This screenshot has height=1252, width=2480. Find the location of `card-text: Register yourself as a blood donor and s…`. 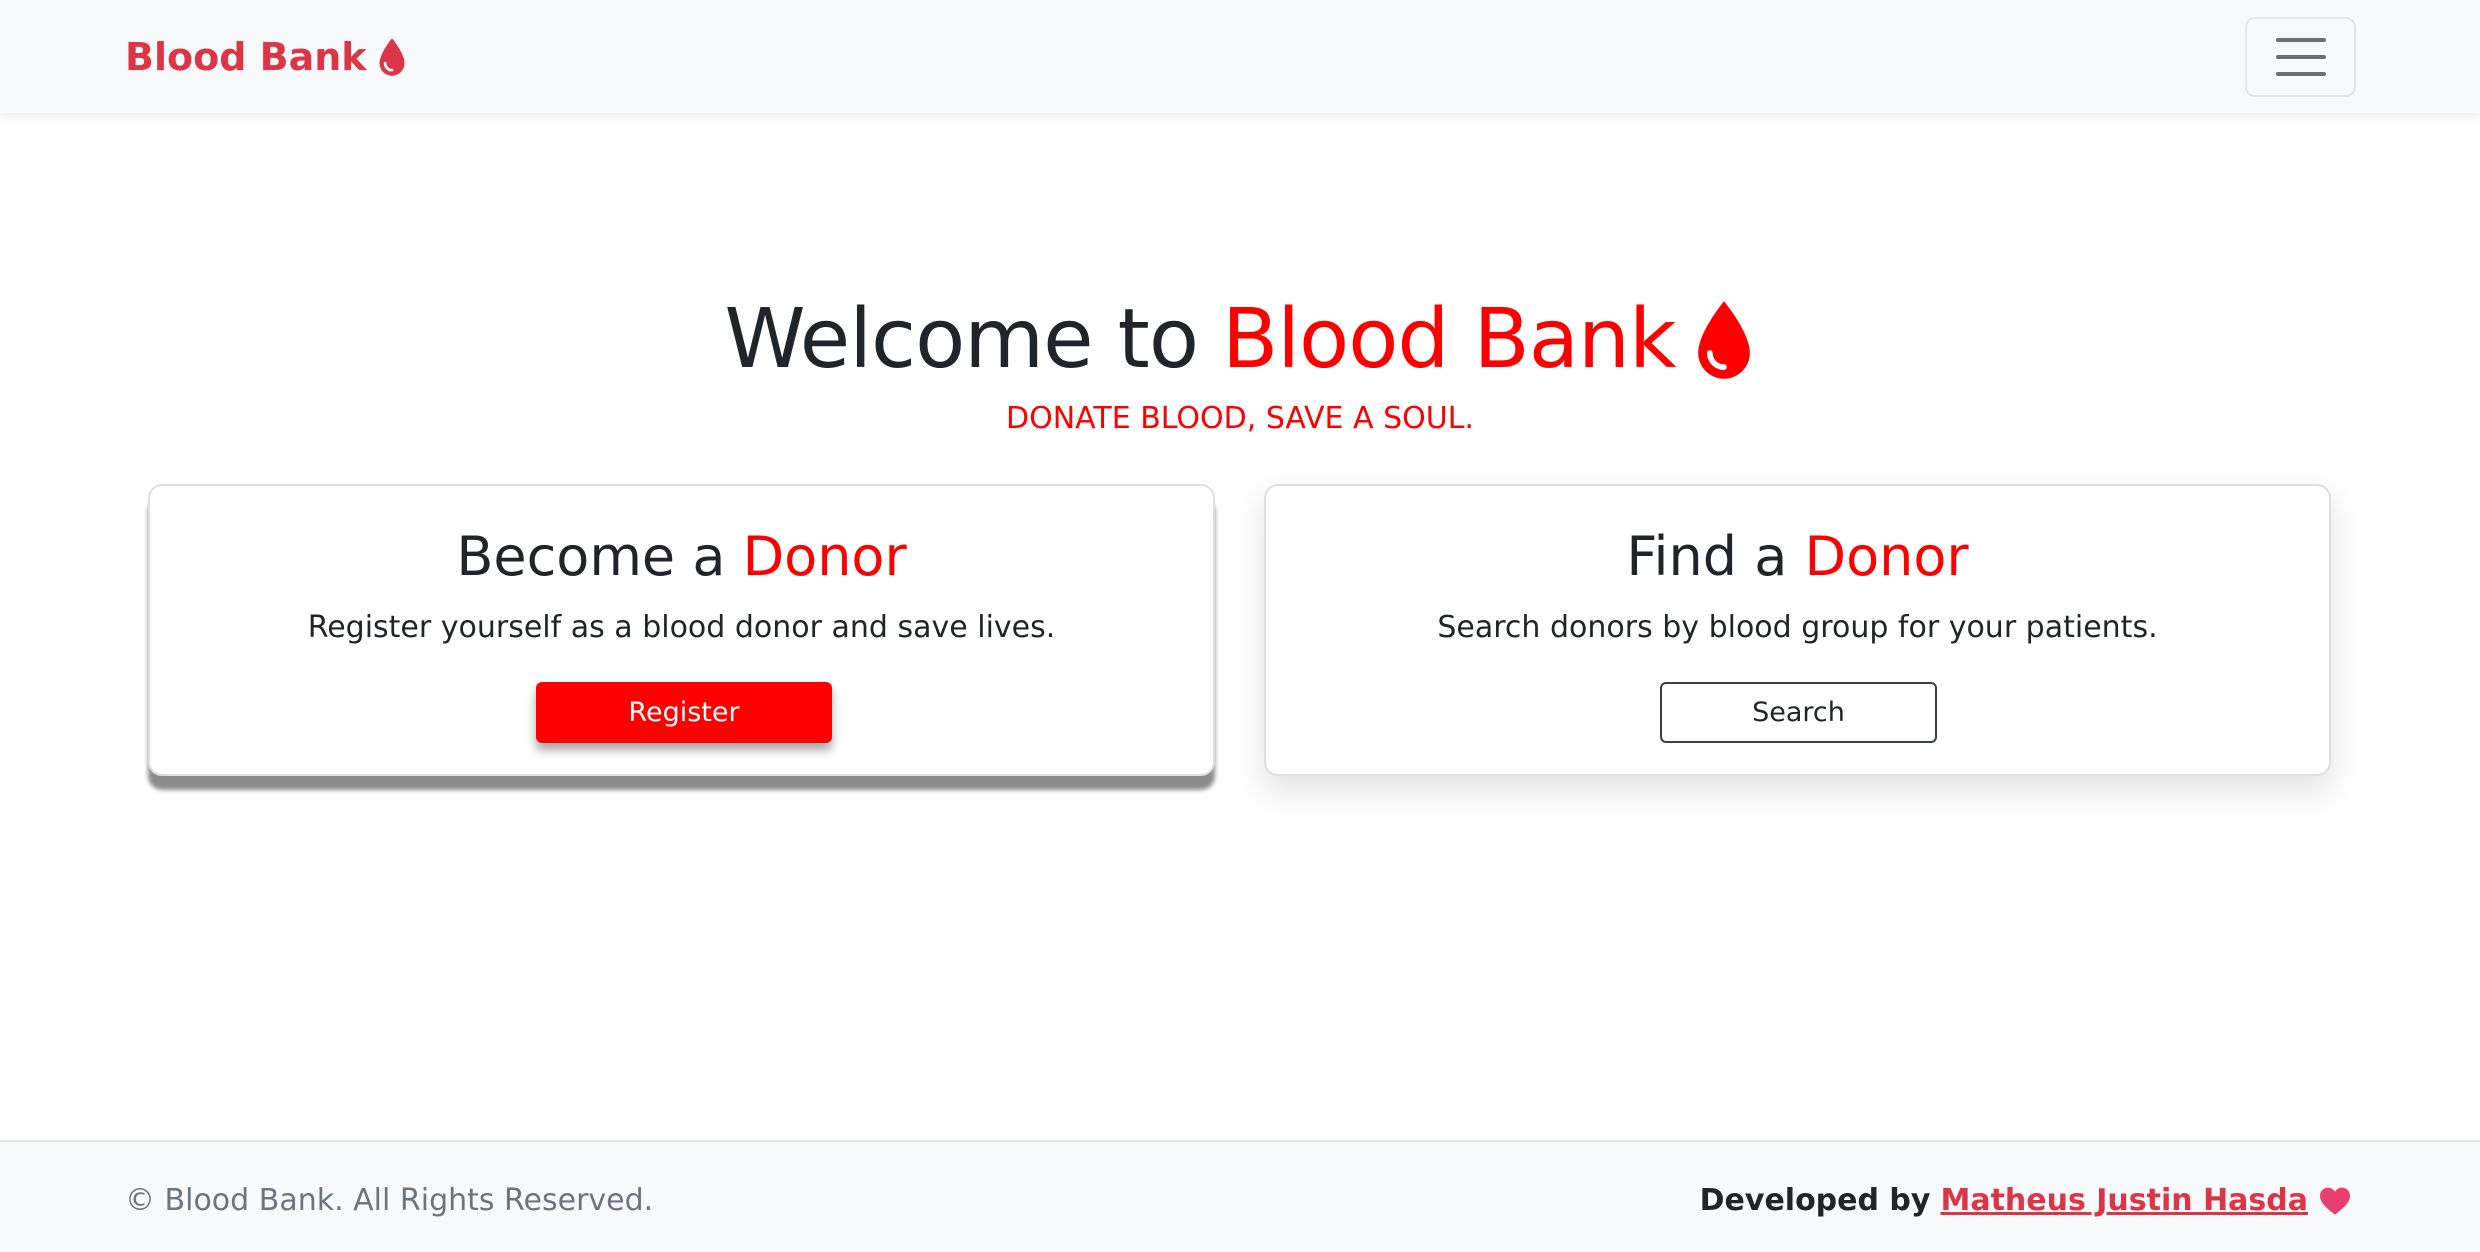

card-text: Register yourself as a blood donor and s… is located at coordinates (681, 627).